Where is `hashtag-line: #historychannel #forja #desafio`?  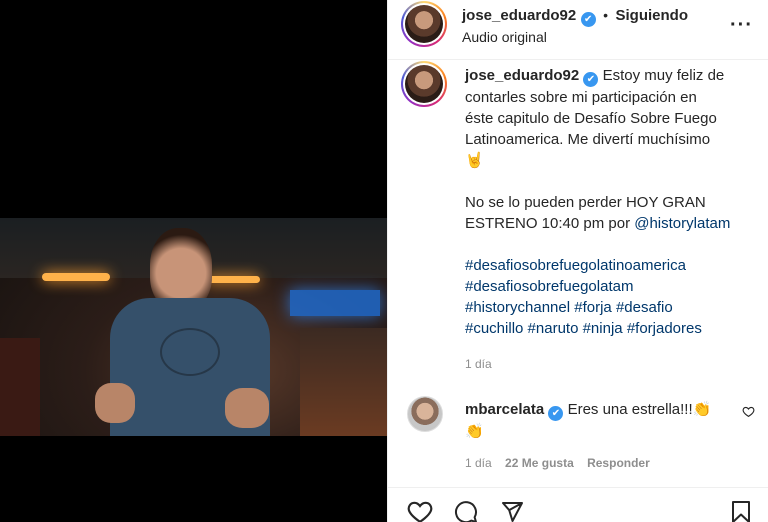 hashtag-line: #historychannel #forja #desafio is located at coordinates (610, 307).